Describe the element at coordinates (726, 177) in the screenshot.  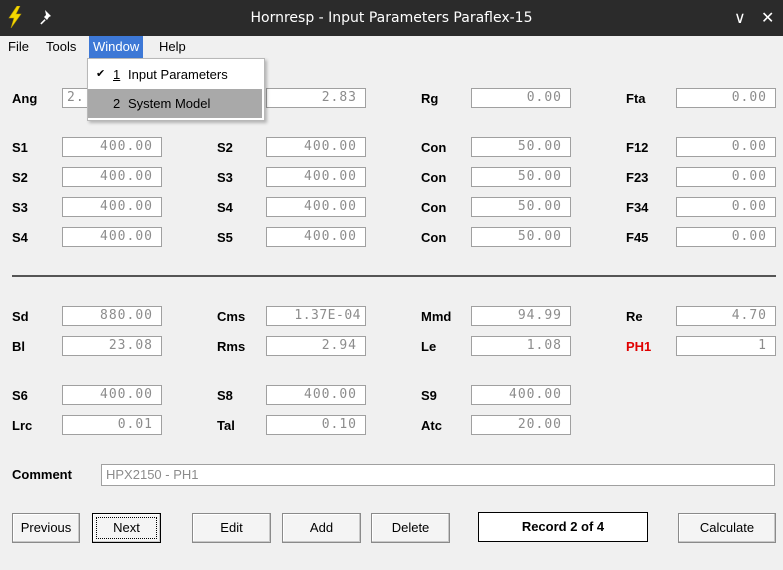
I see `seg2-d-field: 0.00` at that location.